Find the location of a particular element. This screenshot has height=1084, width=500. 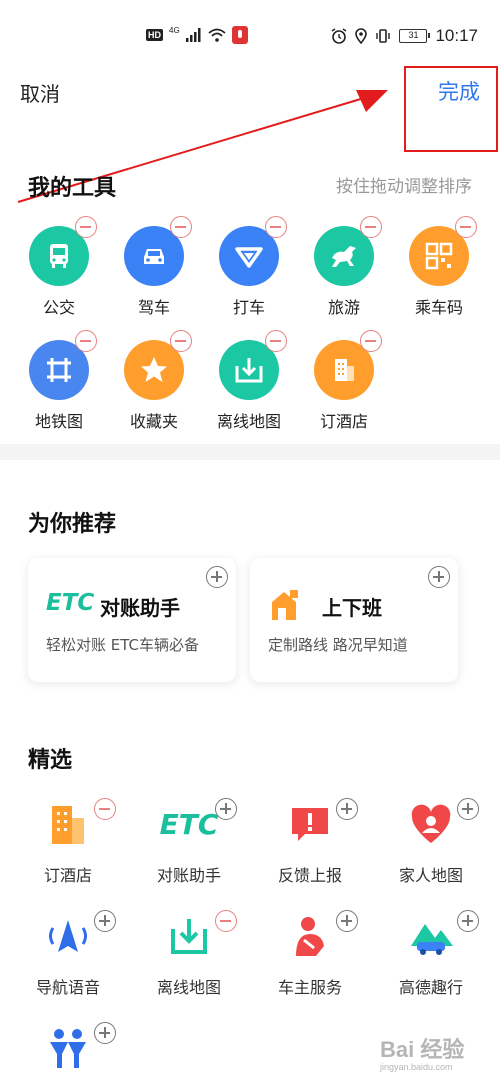

family-map-icon is located at coordinates (431, 824).